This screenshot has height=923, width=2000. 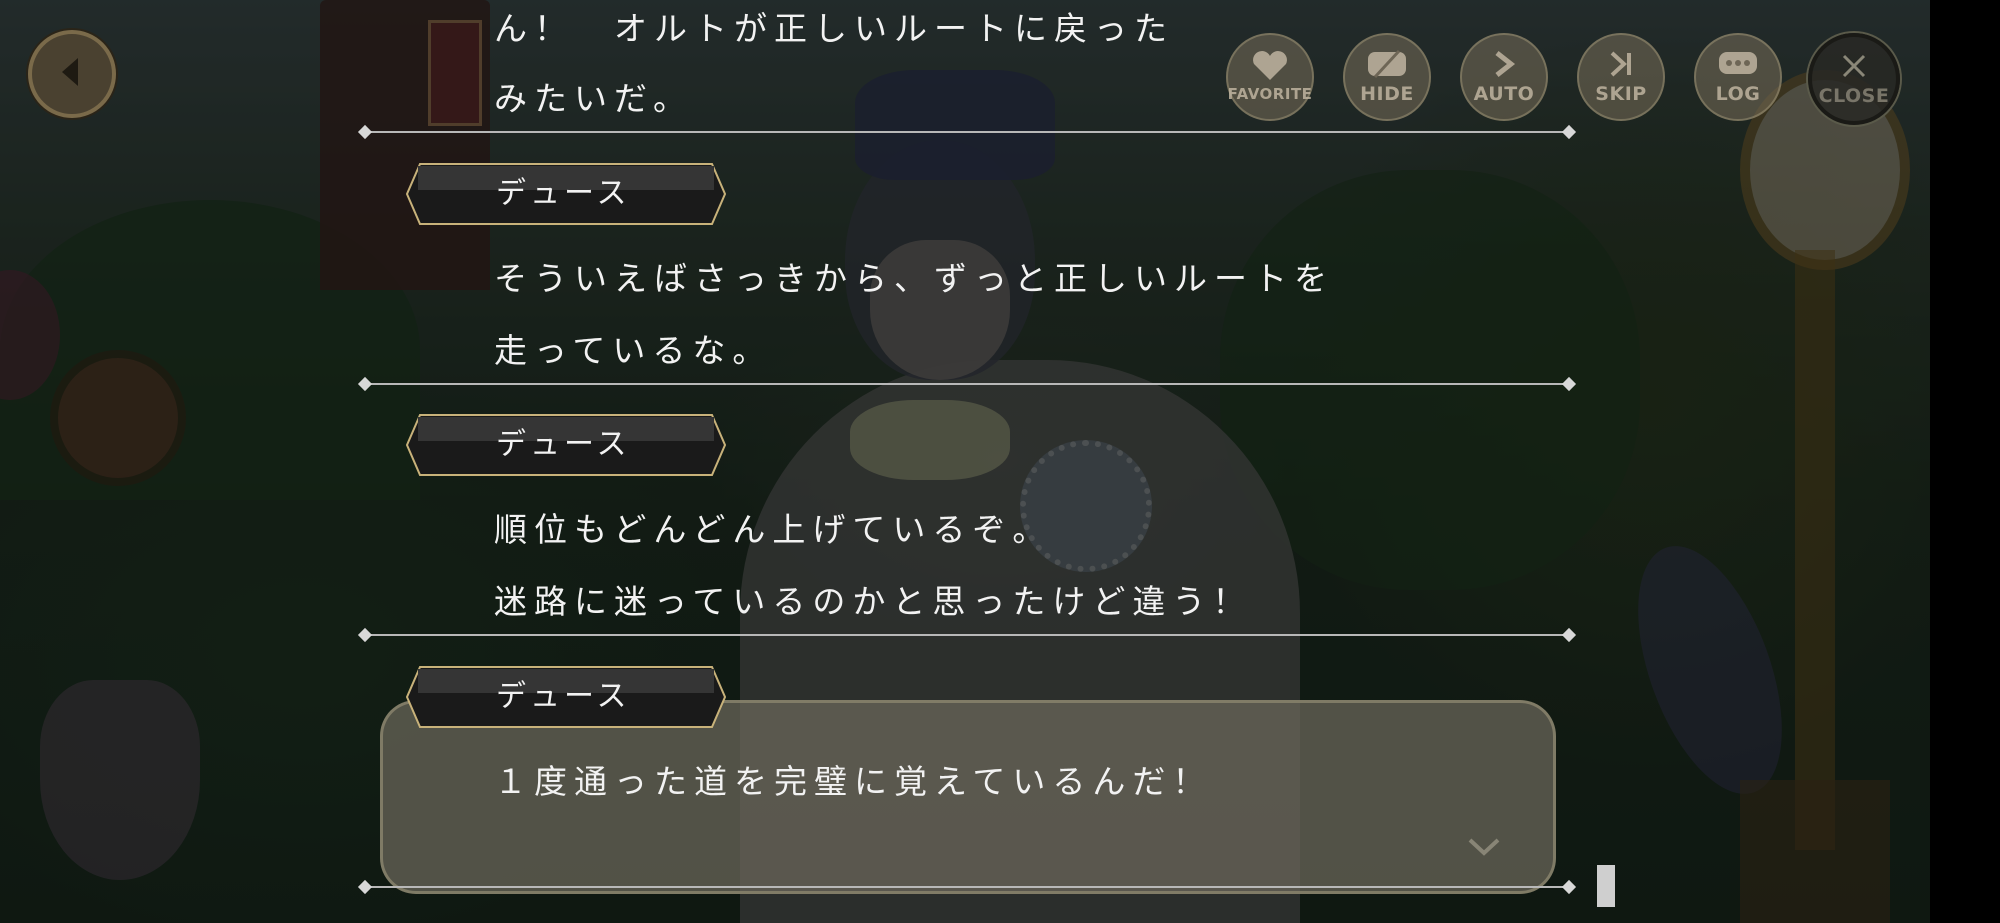 I want to click on back-arrow-icon, so click(x=72, y=74).